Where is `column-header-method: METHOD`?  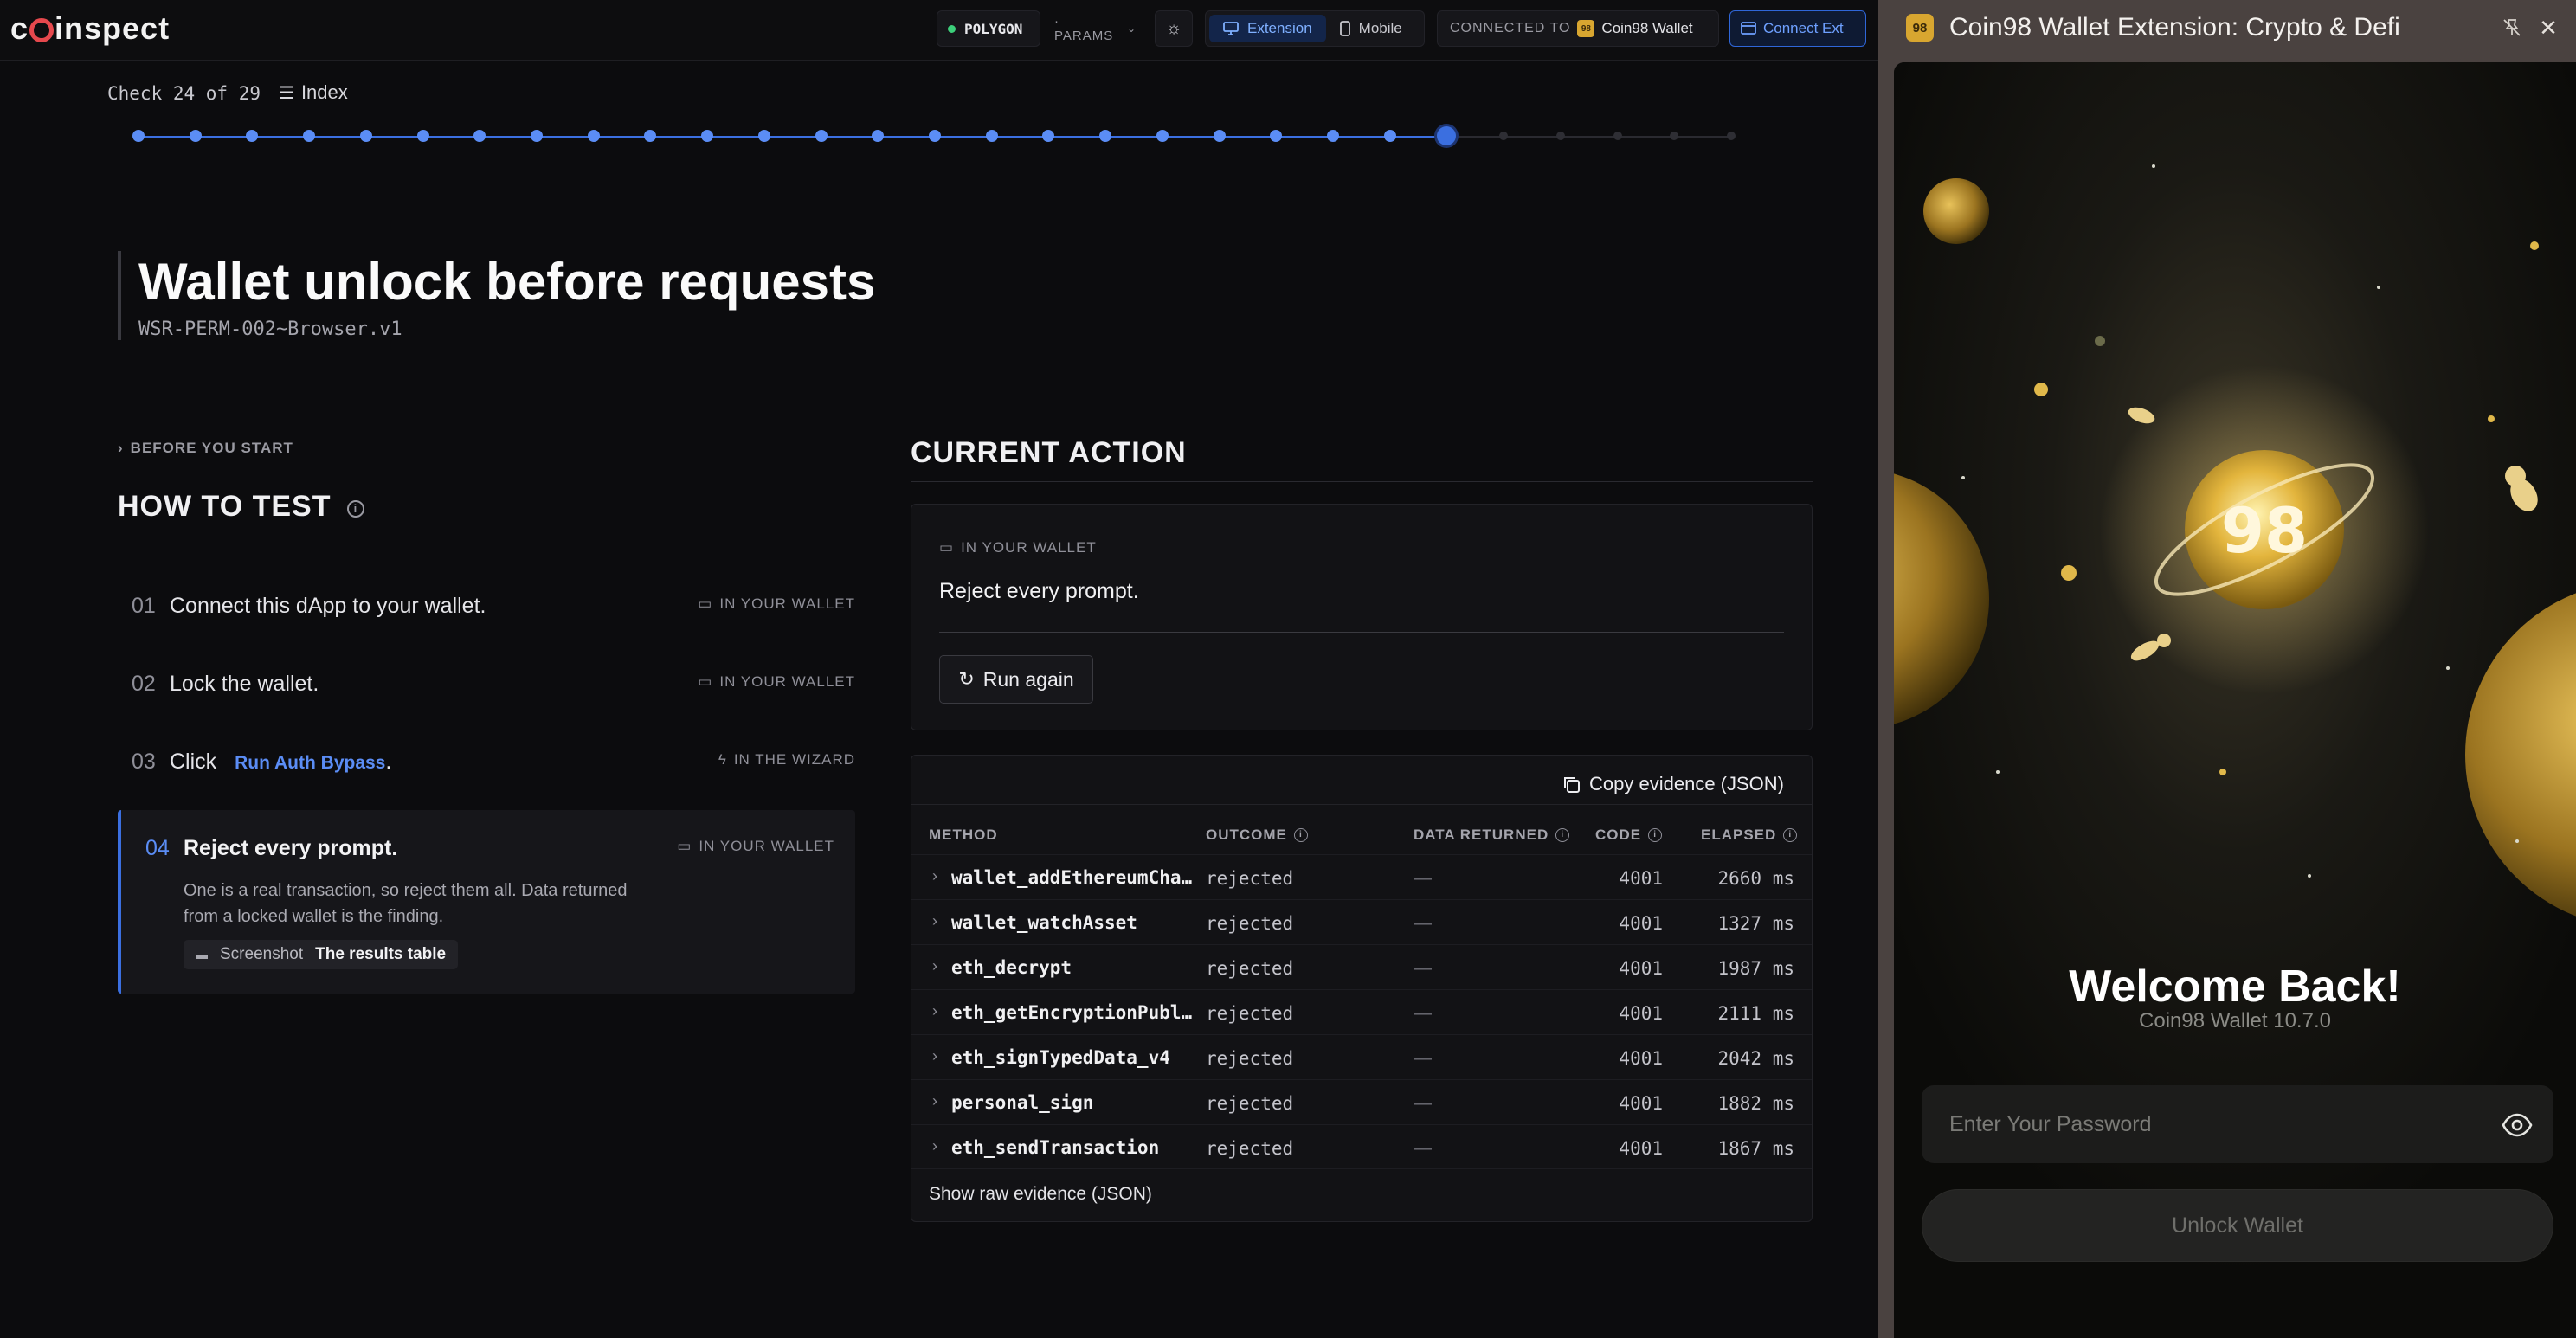 column-header-method: METHOD is located at coordinates (963, 835).